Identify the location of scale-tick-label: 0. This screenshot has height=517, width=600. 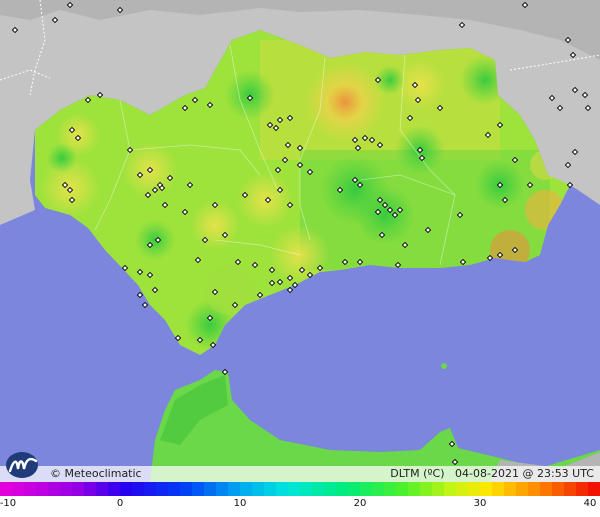
(120, 503).